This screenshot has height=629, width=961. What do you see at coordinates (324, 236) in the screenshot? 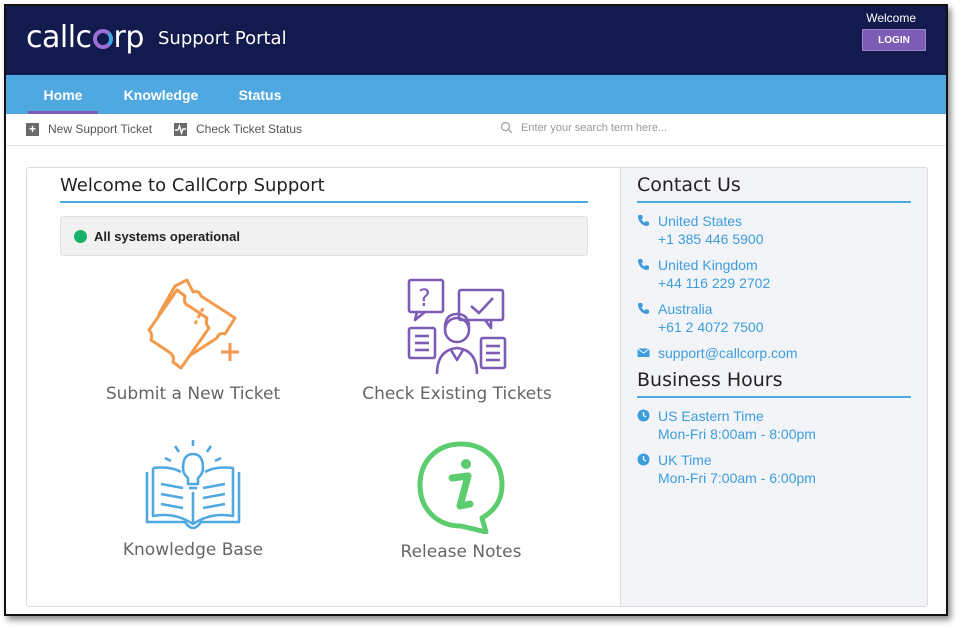
I see `system-status-box: All systems operational` at bounding box center [324, 236].